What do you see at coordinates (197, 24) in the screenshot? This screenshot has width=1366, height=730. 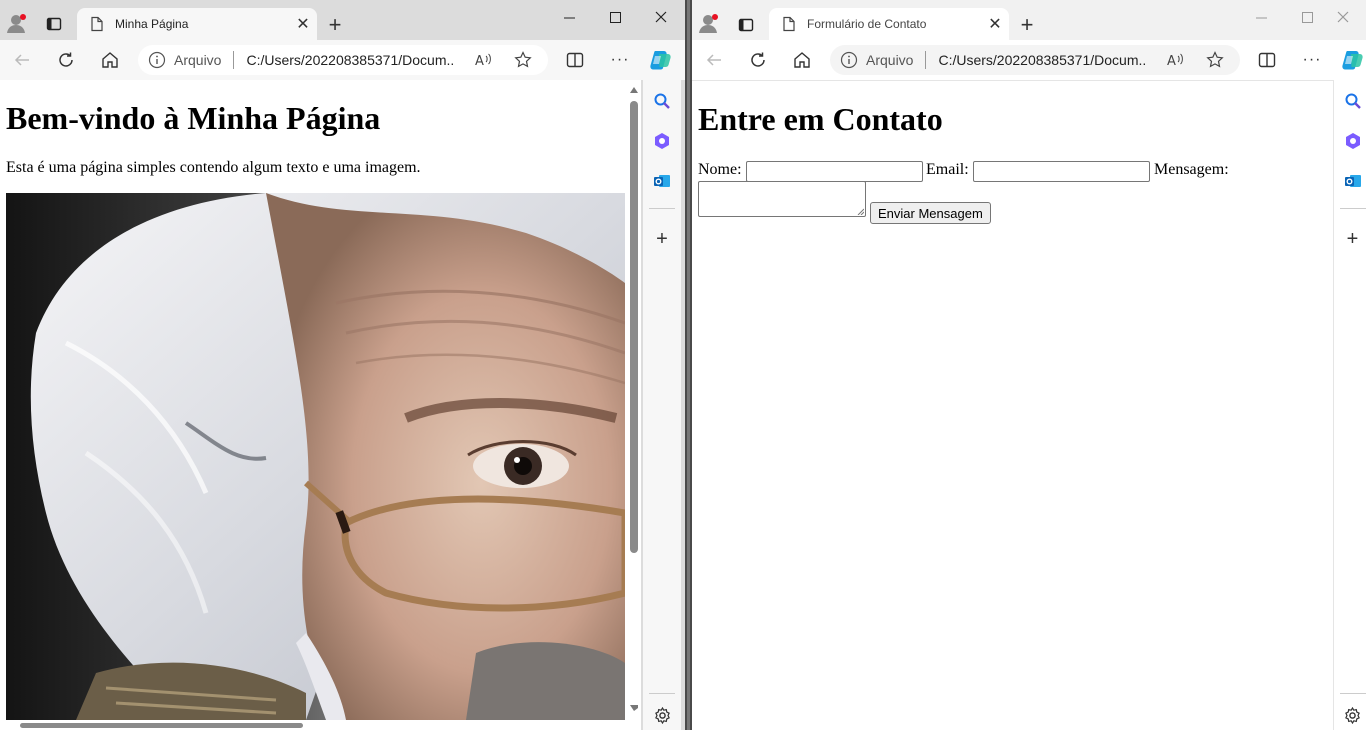 I see `tab-minha-pagina: Minha Página ✕` at bounding box center [197, 24].